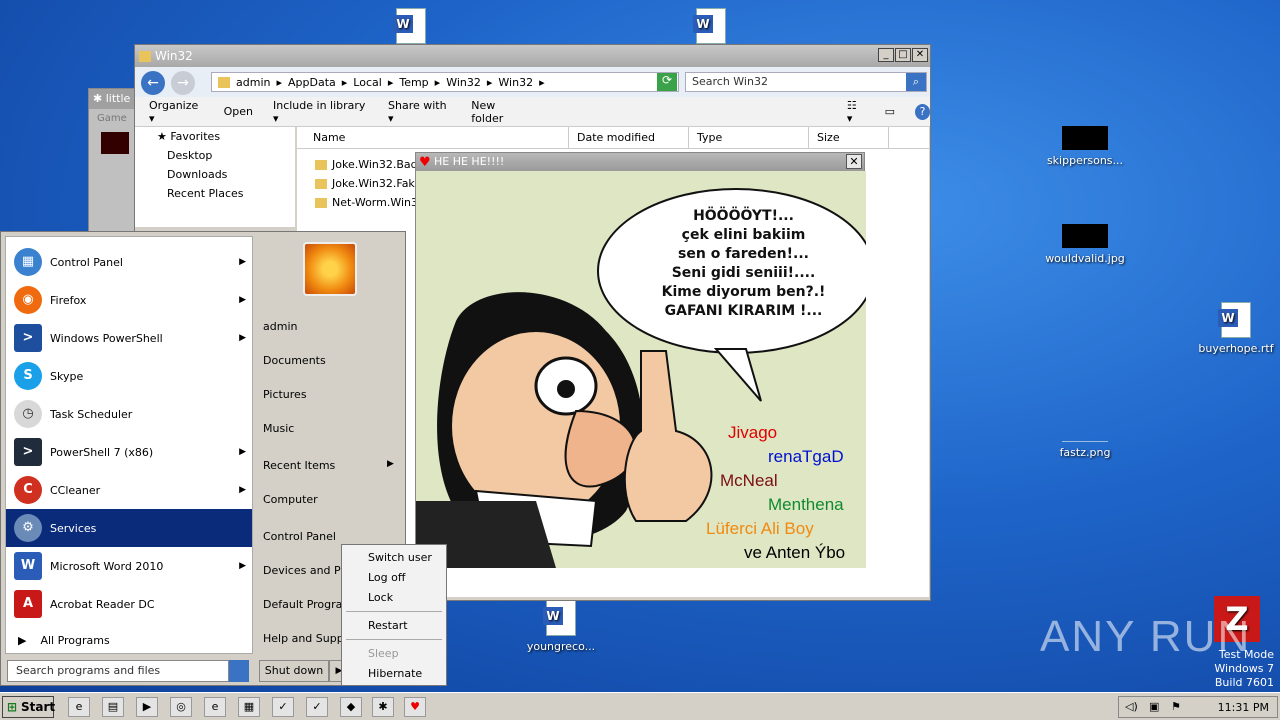 The width and height of the screenshot is (1280, 720). Describe the element at coordinates (129, 528) in the screenshot. I see `start-item-services: ⚙ Services` at that location.